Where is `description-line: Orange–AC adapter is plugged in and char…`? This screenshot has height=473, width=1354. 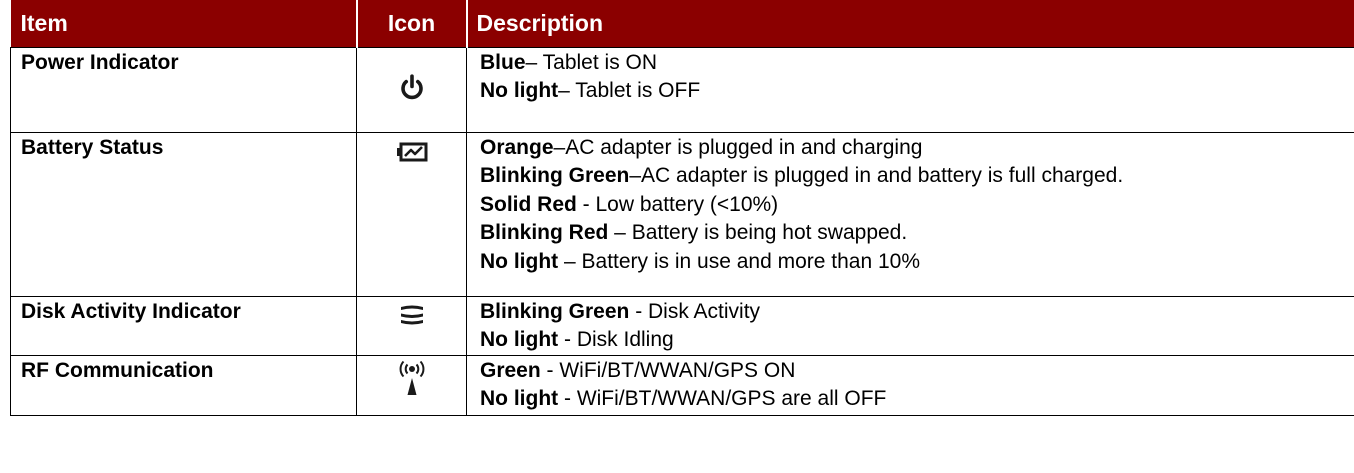 description-line: Orange–AC adapter is plugged in and char… is located at coordinates (701, 147).